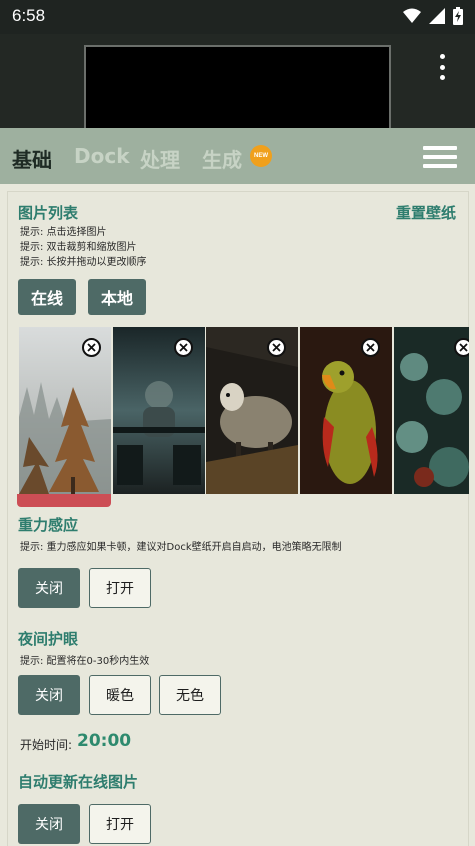  Describe the element at coordinates (120, 824) in the screenshot. I see `auto-update-on-button: 打开` at that location.